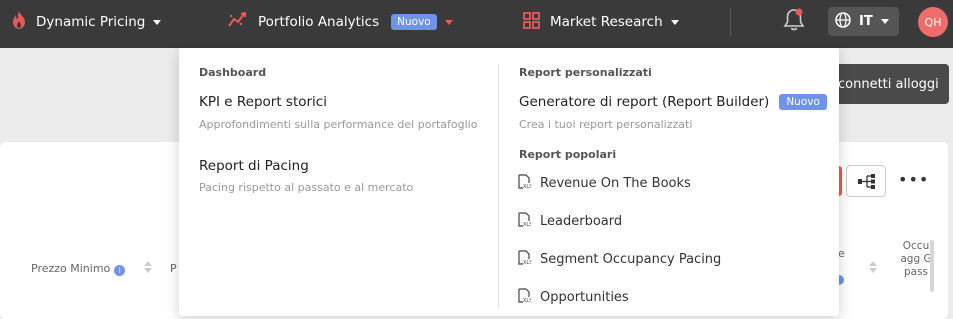 The image size is (953, 319). I want to click on language-label: IT, so click(866, 21).